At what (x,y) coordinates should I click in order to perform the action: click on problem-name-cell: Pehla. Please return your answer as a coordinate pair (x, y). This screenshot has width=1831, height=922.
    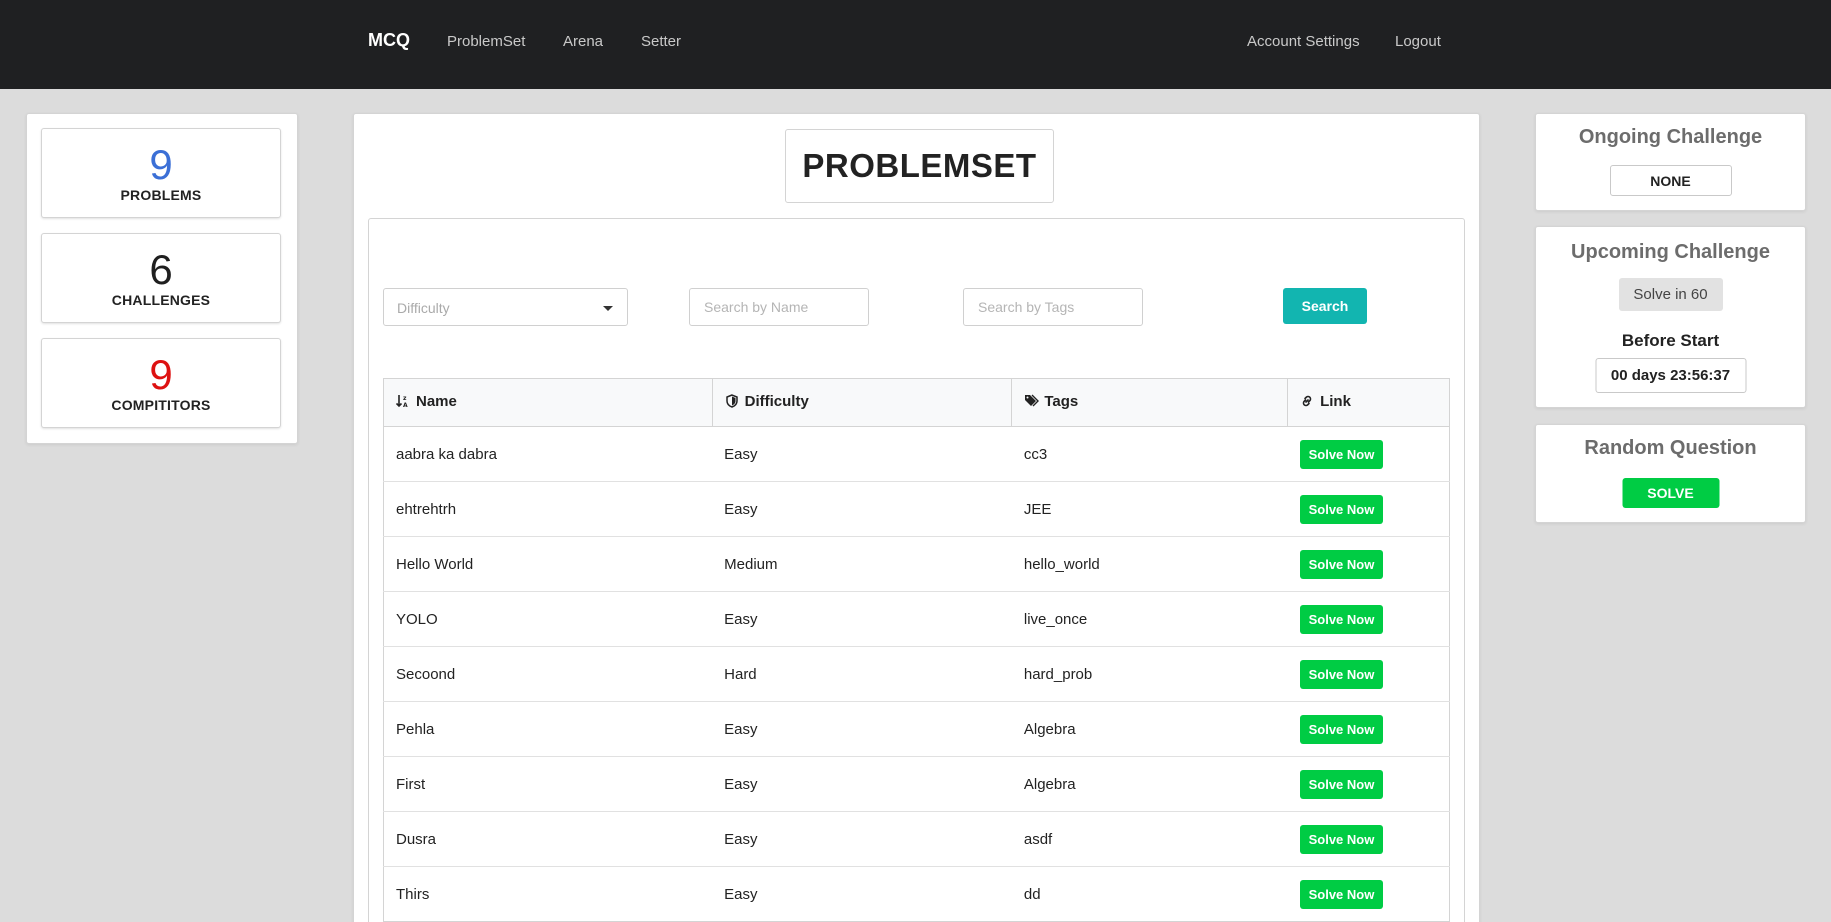
    Looking at the image, I should click on (548, 729).